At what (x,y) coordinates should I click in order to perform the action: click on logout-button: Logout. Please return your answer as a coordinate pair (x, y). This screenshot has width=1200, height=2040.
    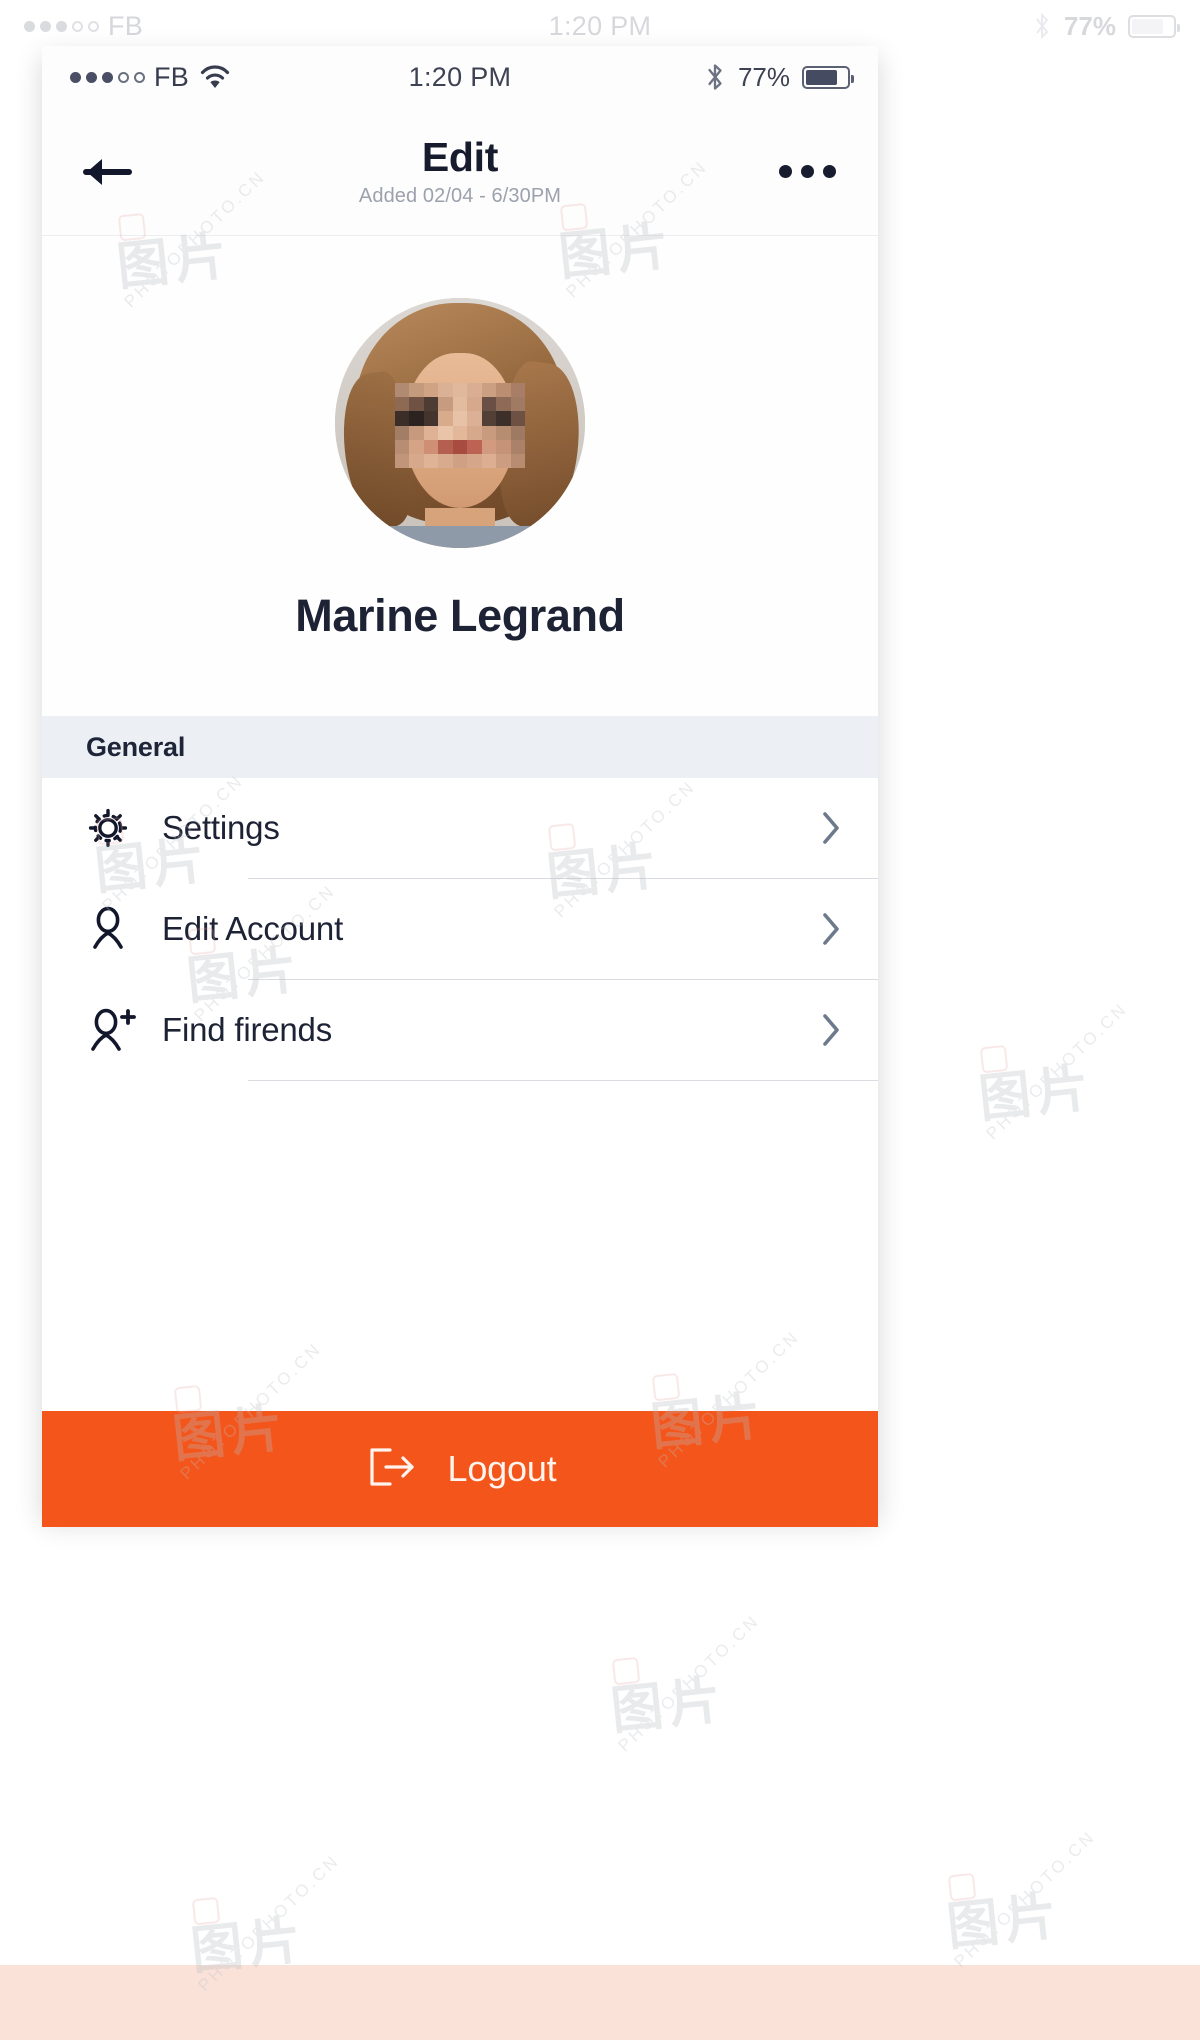
    Looking at the image, I should click on (460, 1469).